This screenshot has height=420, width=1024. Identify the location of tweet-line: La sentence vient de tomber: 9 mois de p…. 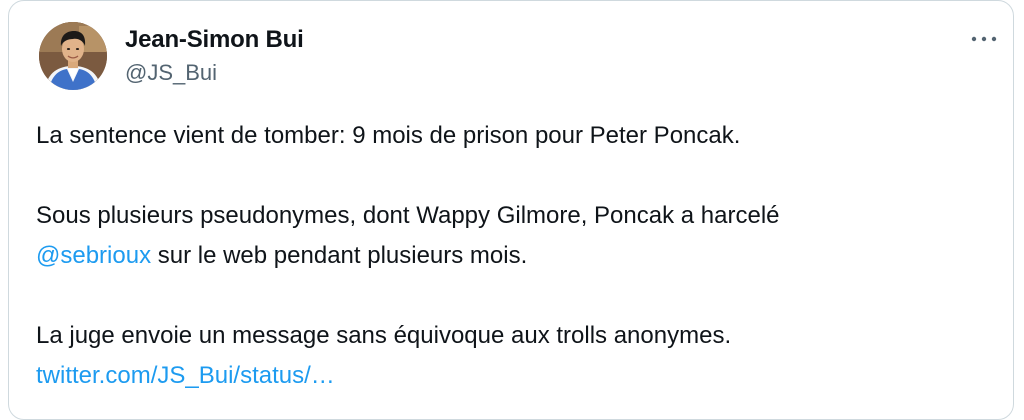
(388, 135).